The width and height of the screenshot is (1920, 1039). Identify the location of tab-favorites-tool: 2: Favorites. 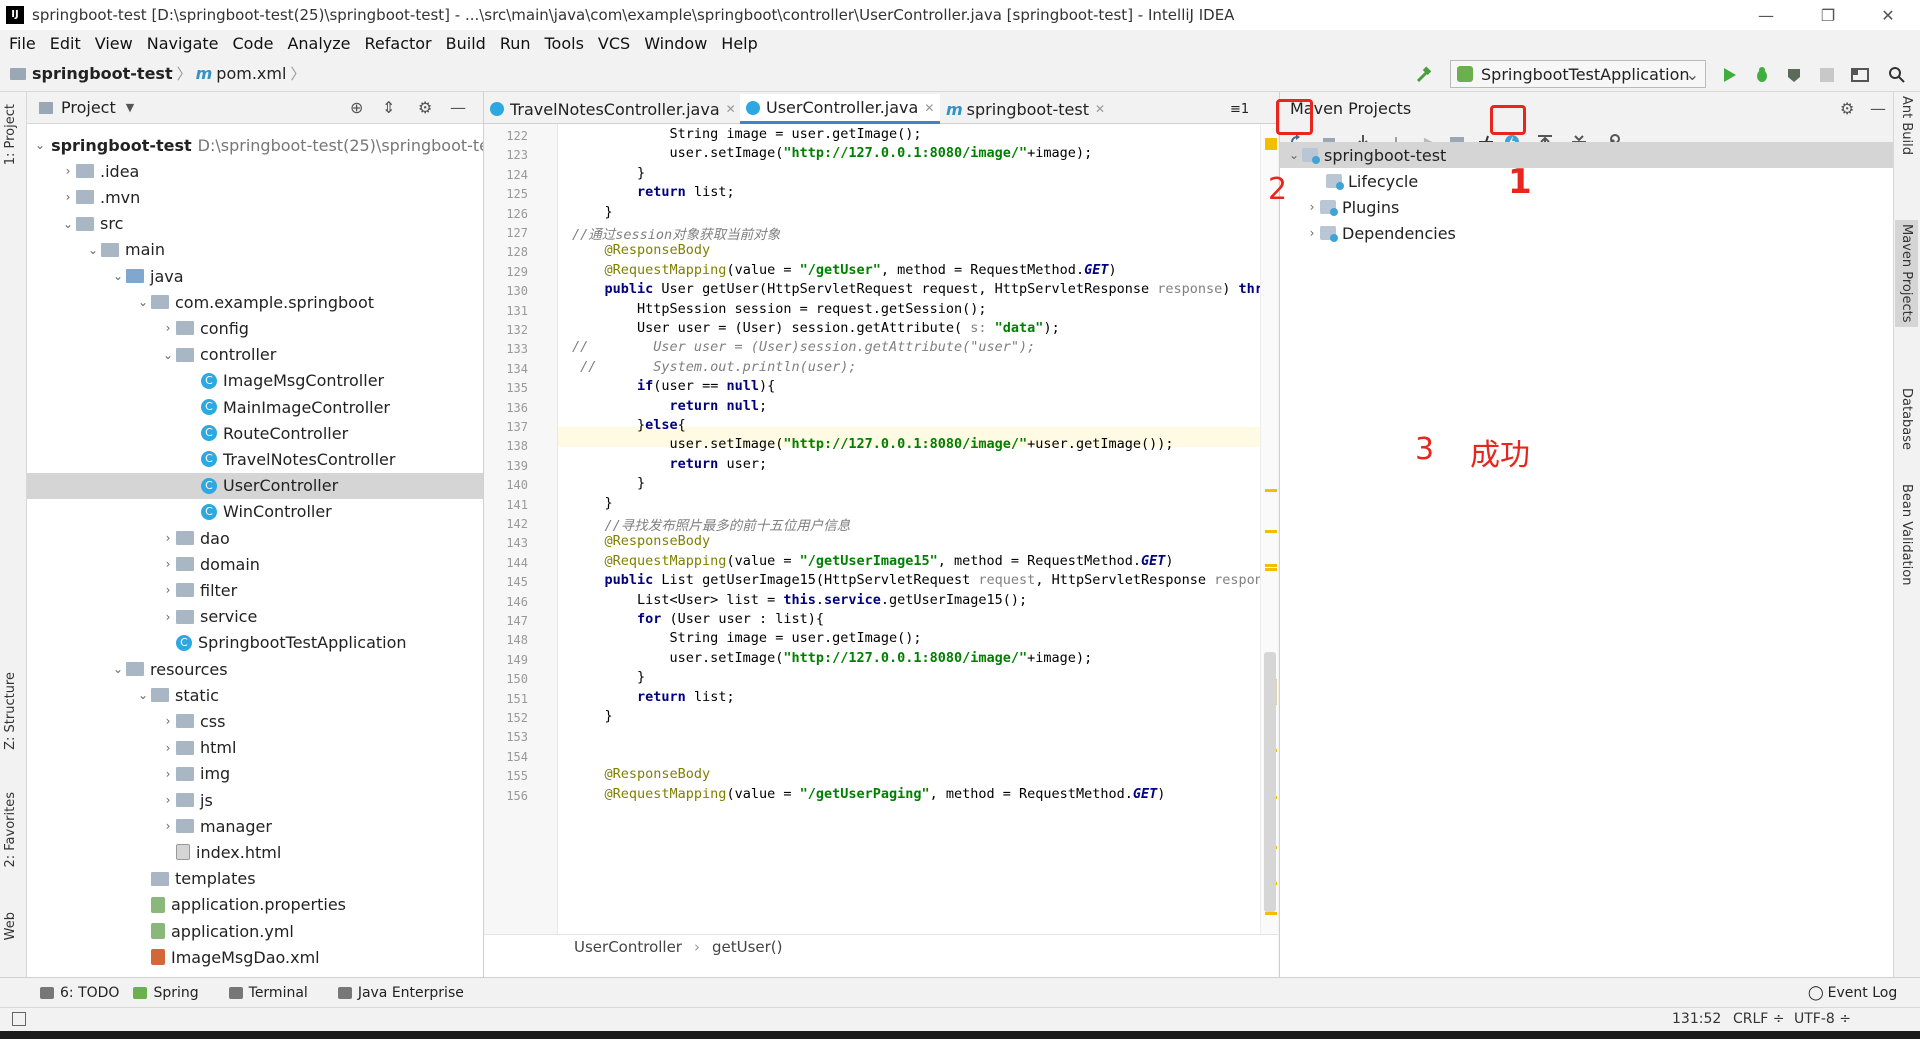
(10, 830).